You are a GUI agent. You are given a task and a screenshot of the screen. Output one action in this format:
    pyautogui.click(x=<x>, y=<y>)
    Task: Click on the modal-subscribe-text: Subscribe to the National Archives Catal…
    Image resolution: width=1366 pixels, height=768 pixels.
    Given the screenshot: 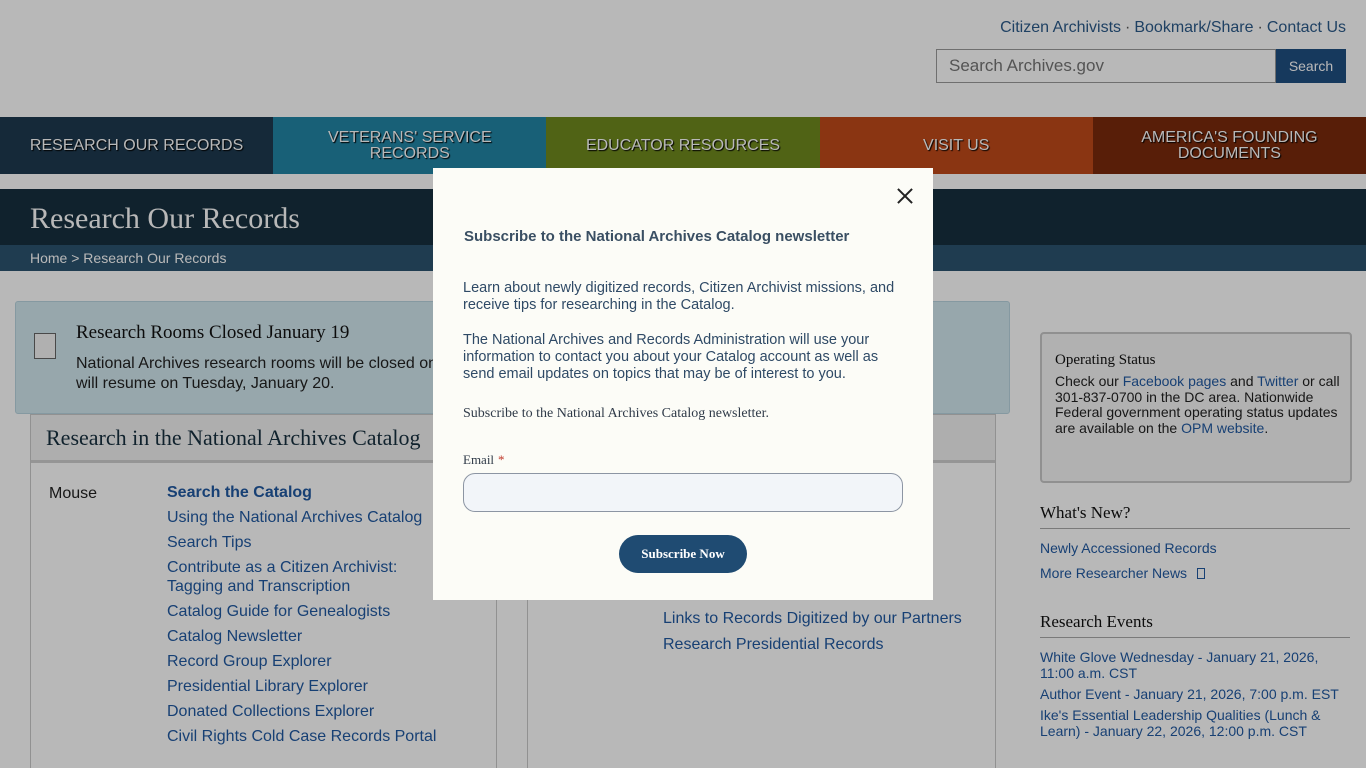 What is the action you would take?
    pyautogui.click(x=616, y=413)
    